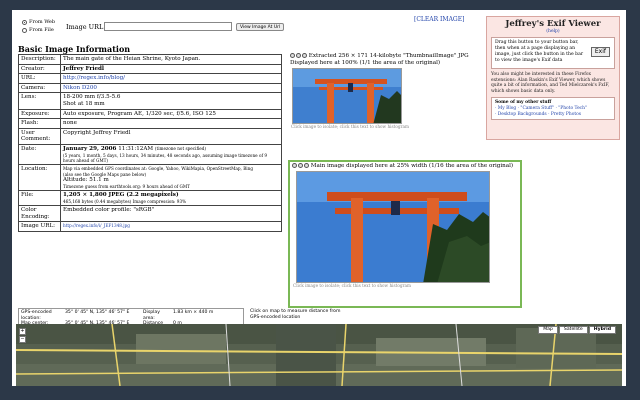 The width and height of the screenshot is (640, 400). I want to click on camera-link: Nikon D200, so click(171, 88).